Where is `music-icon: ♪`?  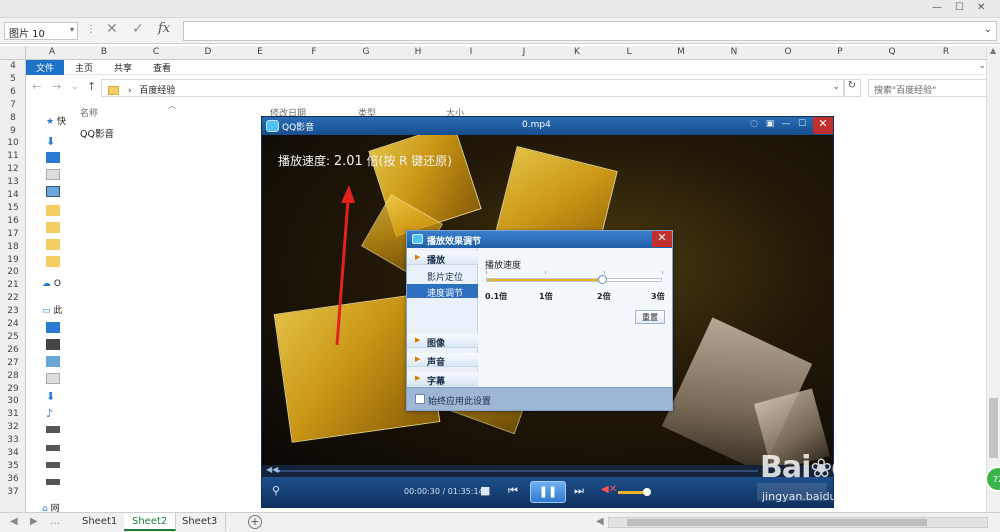
music-icon: ♪ is located at coordinates (53, 413).